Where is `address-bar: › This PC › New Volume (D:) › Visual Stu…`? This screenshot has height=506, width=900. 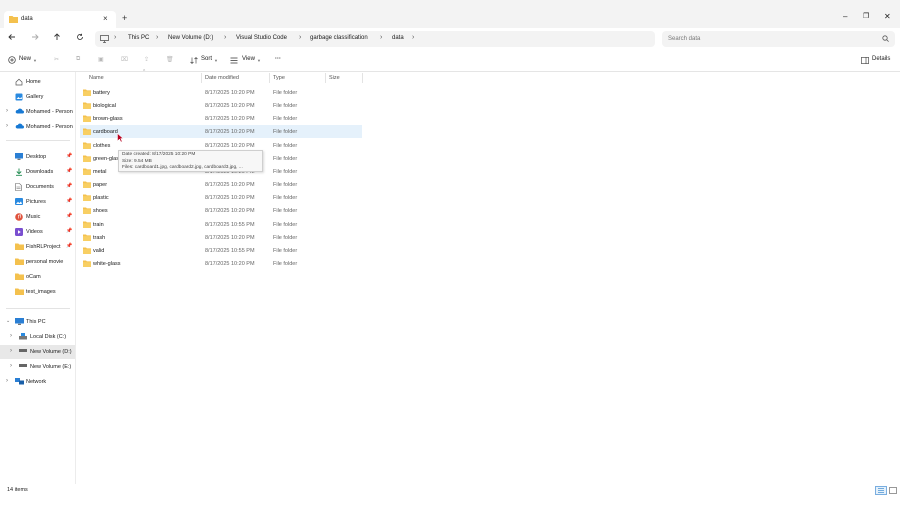 address-bar: › This PC › New Volume (D:) › Visual Stu… is located at coordinates (375, 39).